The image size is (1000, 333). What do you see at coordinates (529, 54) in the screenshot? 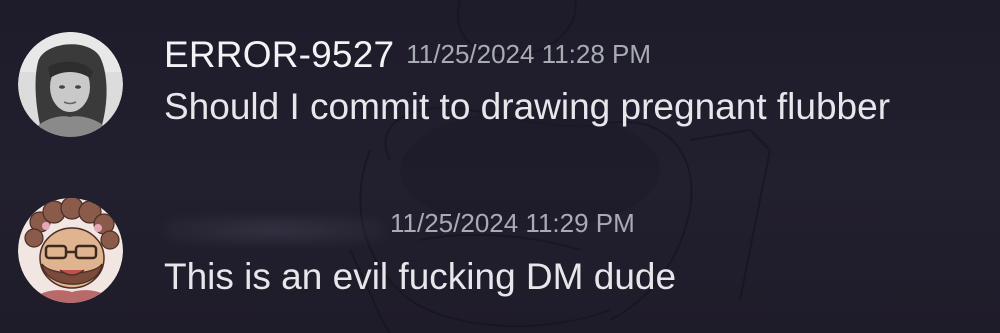
I see `timestamp: 11/25/2024 11:28 PM` at bounding box center [529, 54].